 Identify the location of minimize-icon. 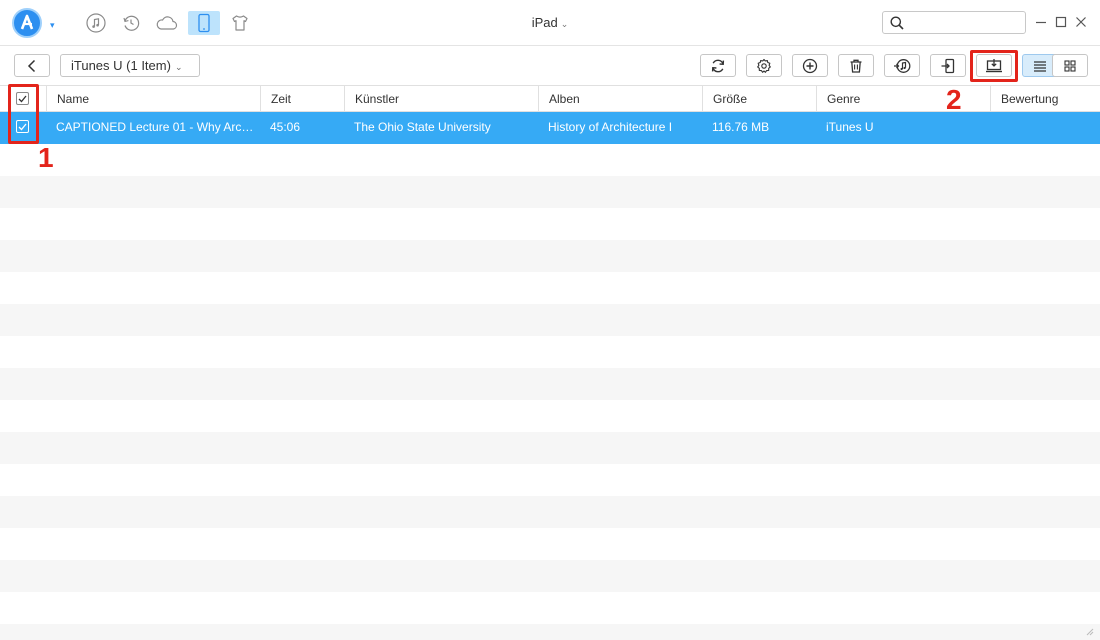
(1041, 22).